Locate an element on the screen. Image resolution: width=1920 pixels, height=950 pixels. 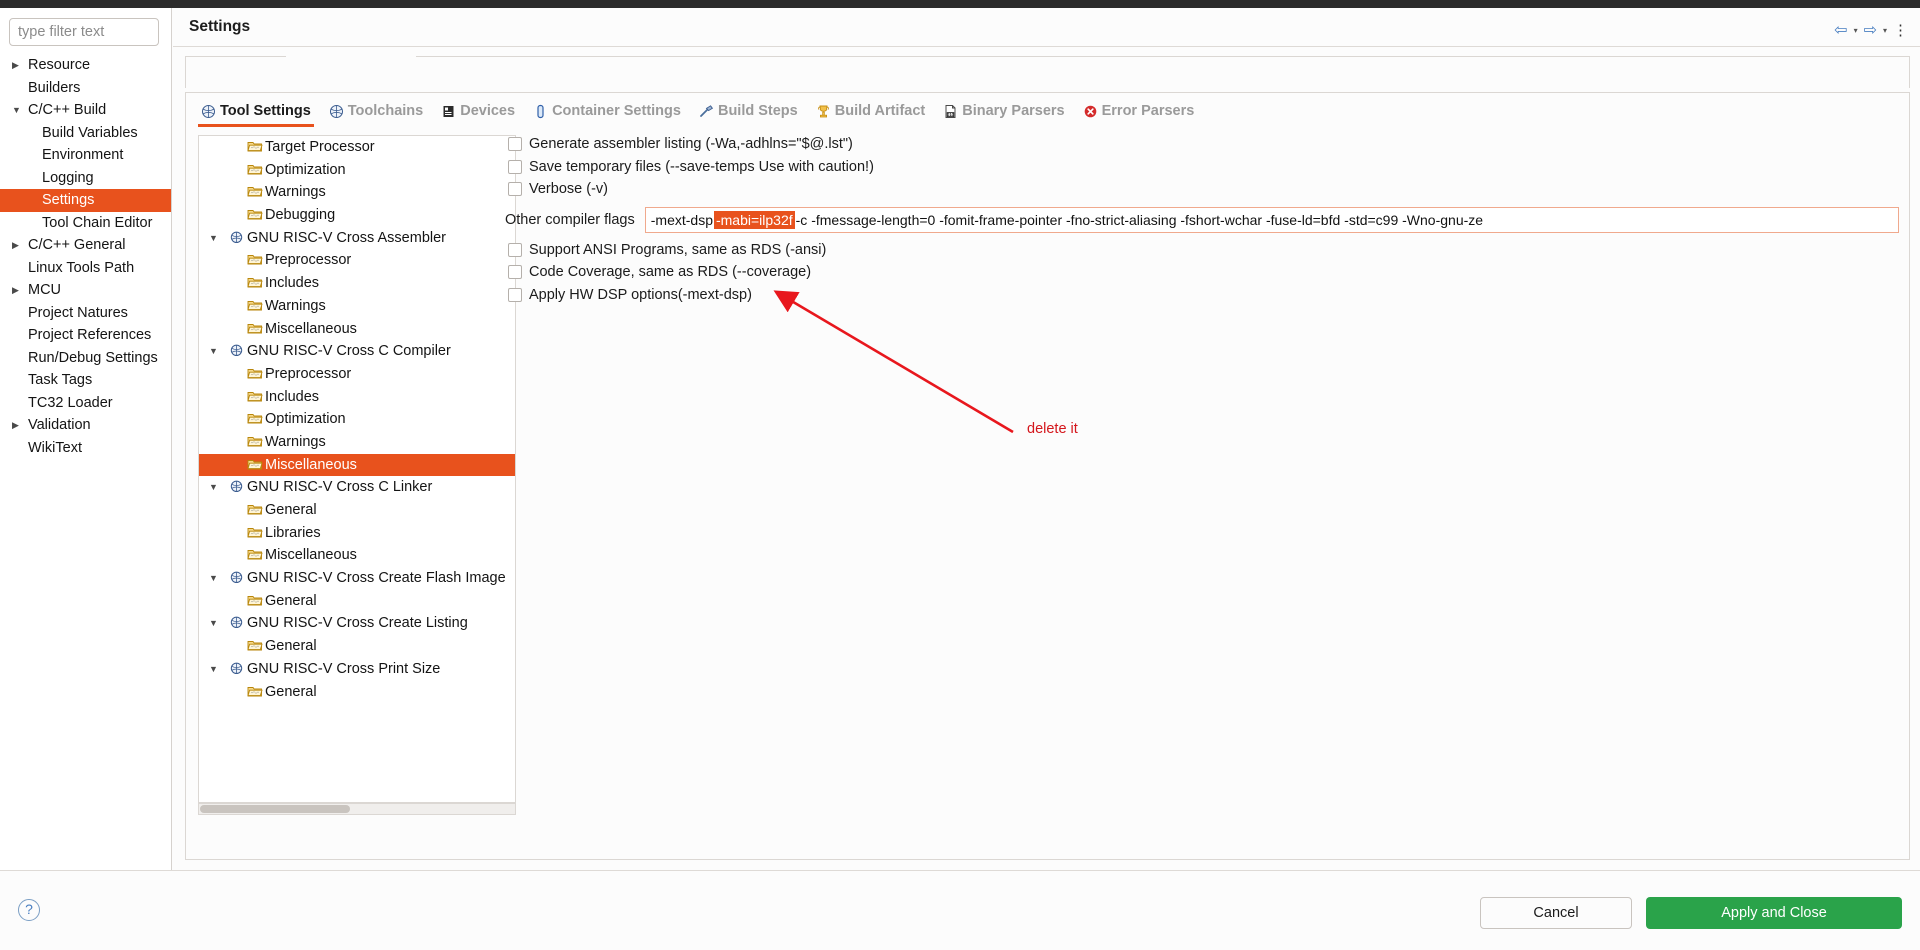
sidebar-item-logging: Logging is located at coordinates (85, 178).